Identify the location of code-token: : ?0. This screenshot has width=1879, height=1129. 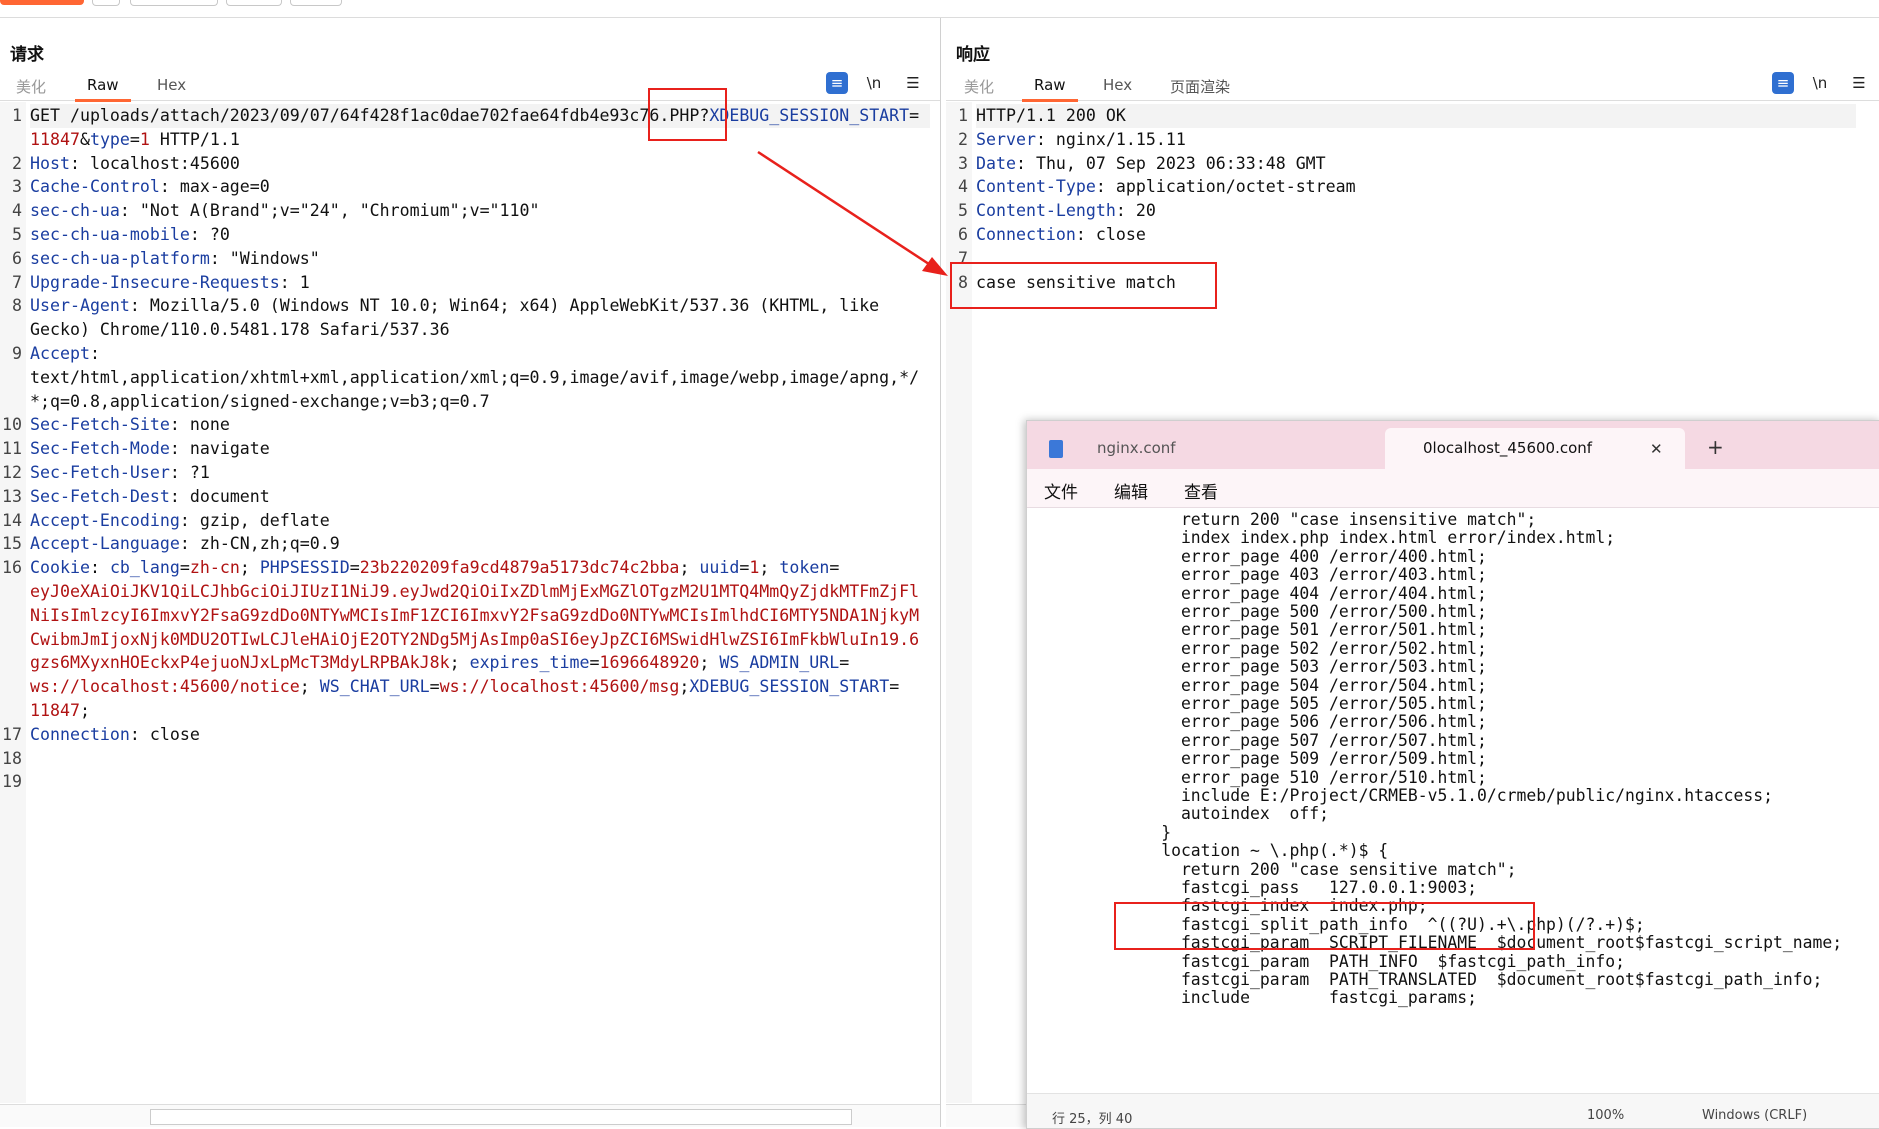
(209, 234).